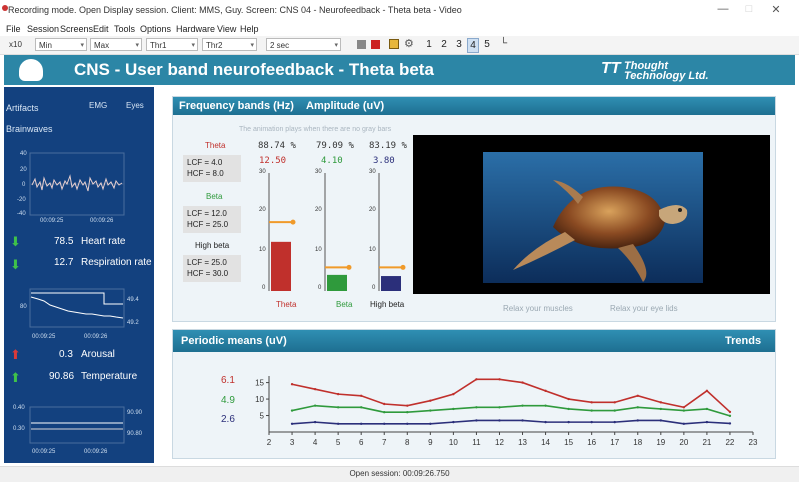 Image resolution: width=799 pixels, height=482 pixels. I want to click on max-select: Max ▾, so click(116, 44).